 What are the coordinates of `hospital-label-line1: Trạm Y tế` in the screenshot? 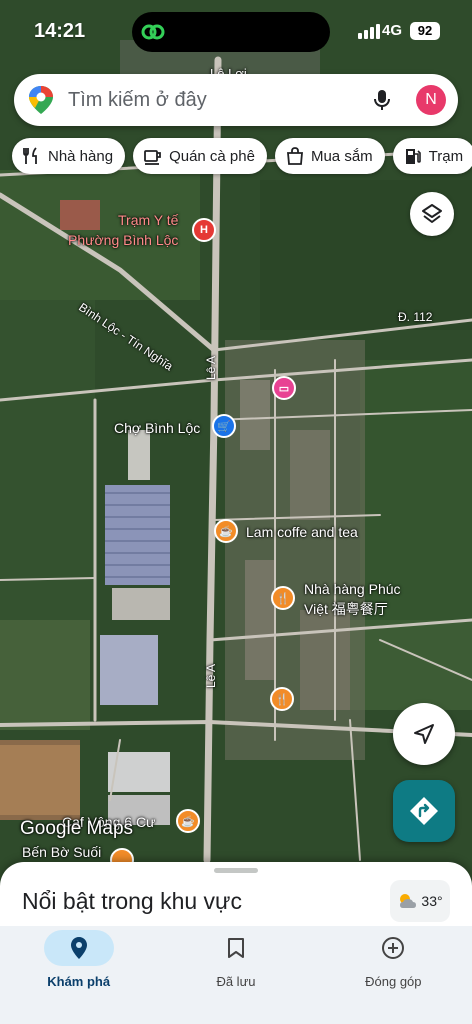 It's located at (148, 220).